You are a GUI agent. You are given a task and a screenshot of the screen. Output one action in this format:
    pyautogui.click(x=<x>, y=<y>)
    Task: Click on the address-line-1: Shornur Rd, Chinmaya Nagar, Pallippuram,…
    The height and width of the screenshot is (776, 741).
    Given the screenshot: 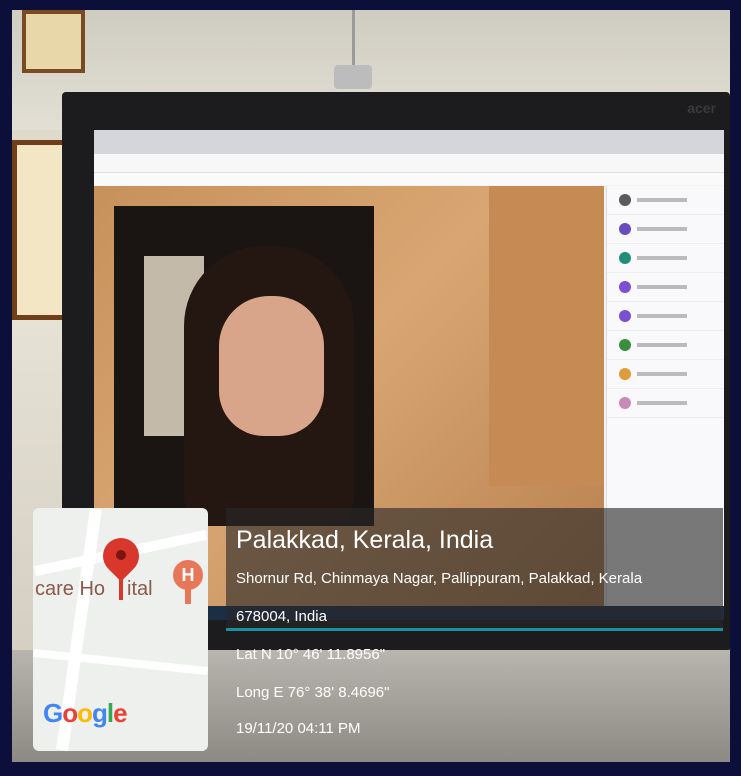 What is the action you would take?
    pyautogui.click(x=439, y=578)
    